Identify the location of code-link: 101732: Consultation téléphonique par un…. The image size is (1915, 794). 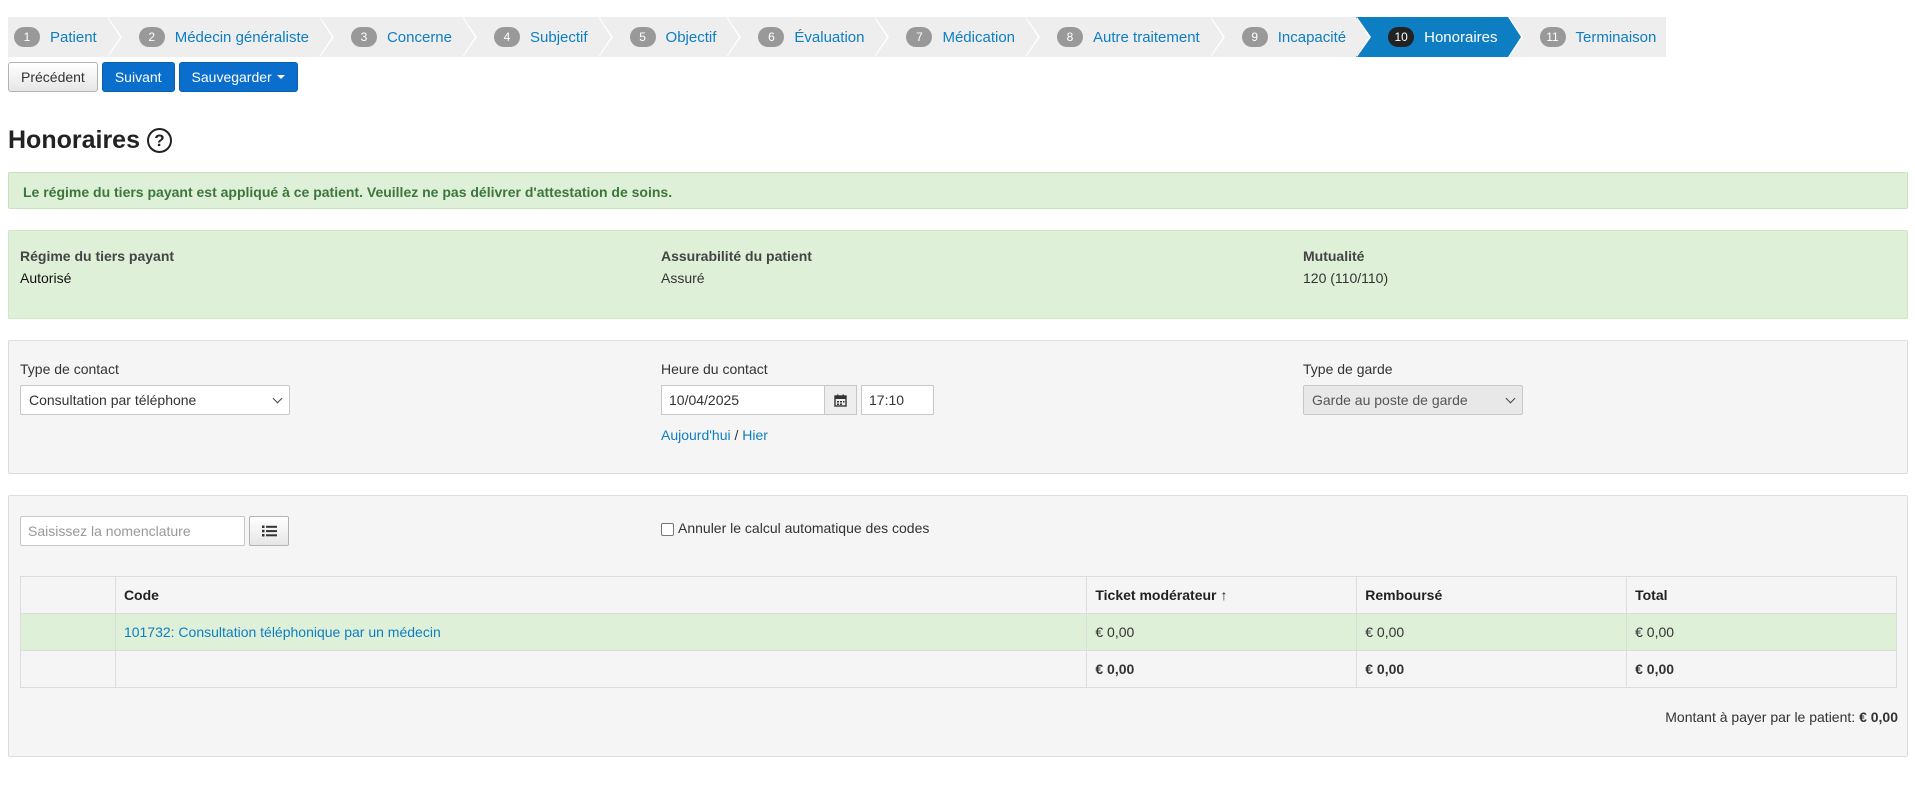
(282, 632).